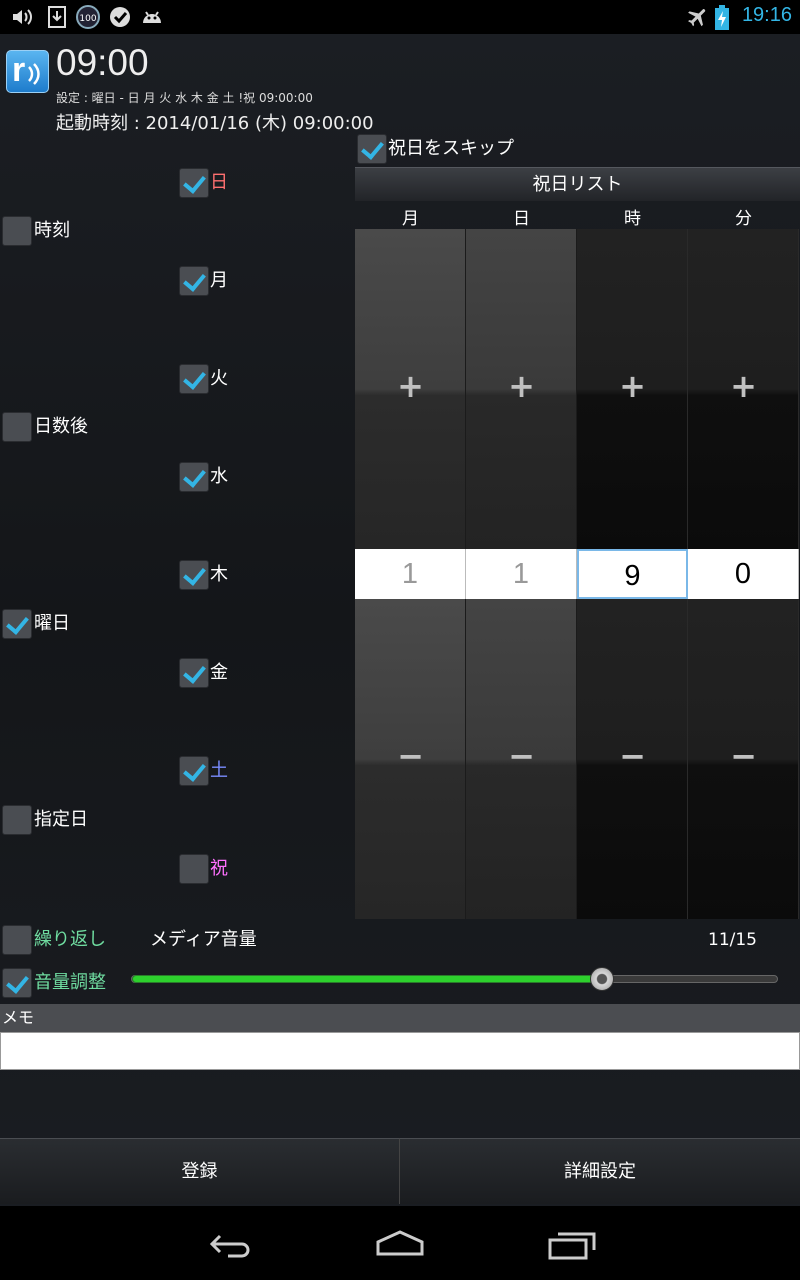  Describe the element at coordinates (372, 149) in the screenshot. I see `skip-holidays-checkbox` at that location.